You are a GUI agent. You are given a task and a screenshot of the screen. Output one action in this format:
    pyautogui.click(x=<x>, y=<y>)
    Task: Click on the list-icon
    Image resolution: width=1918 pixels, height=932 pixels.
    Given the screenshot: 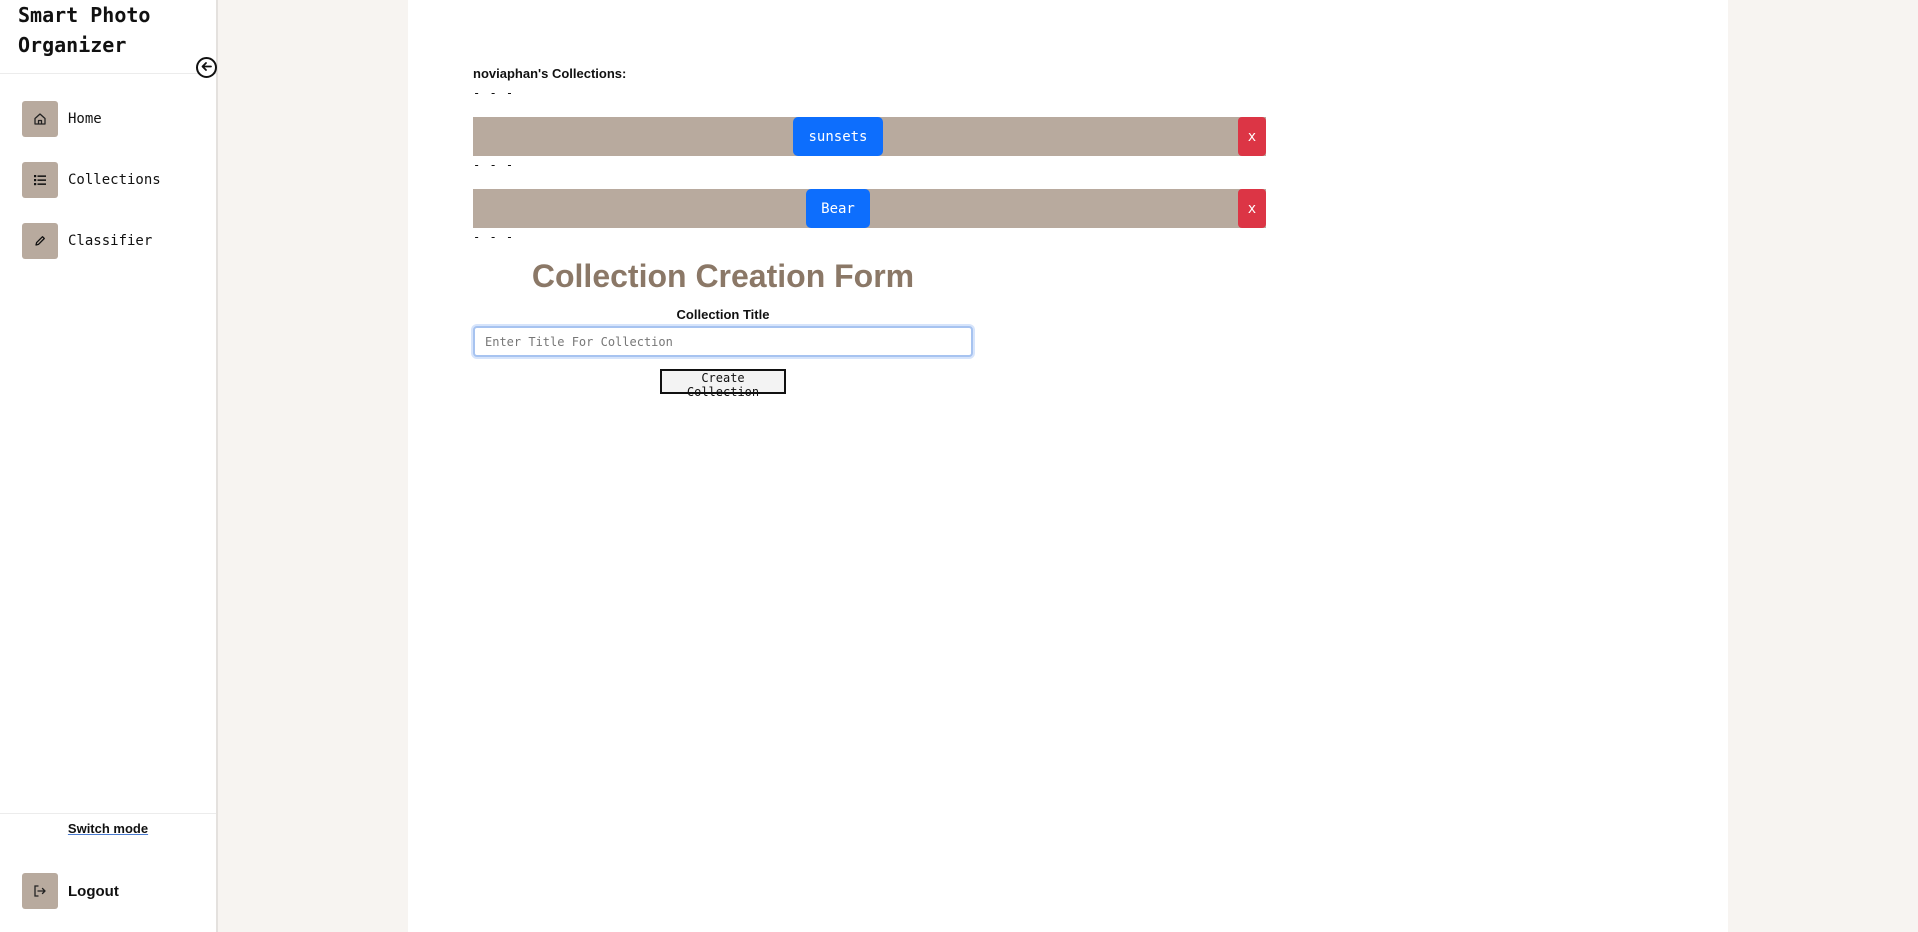 What is the action you would take?
    pyautogui.click(x=40, y=180)
    